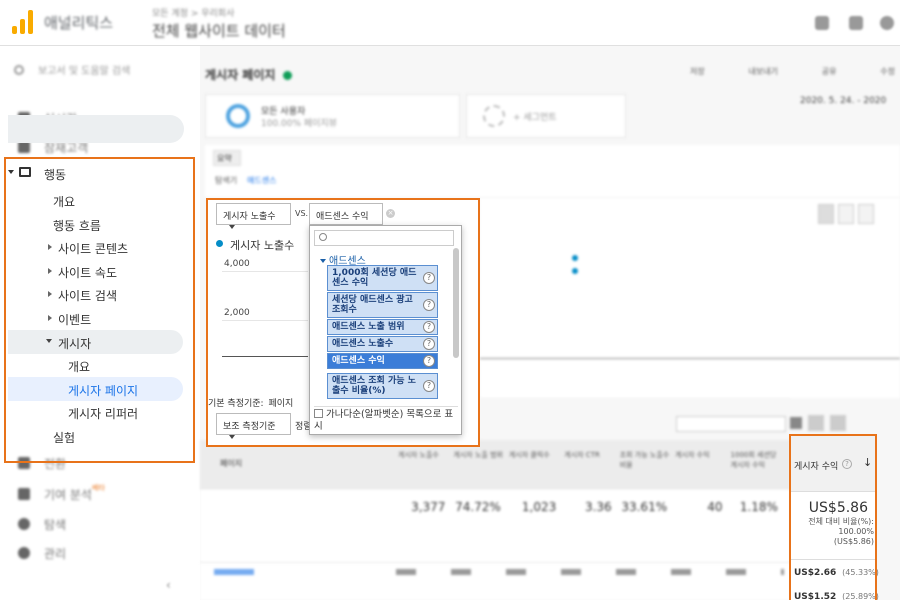  What do you see at coordinates (92, 414) in the screenshot?
I see `sidebar-item-pub-referrers: 게시자 리퍼러` at bounding box center [92, 414].